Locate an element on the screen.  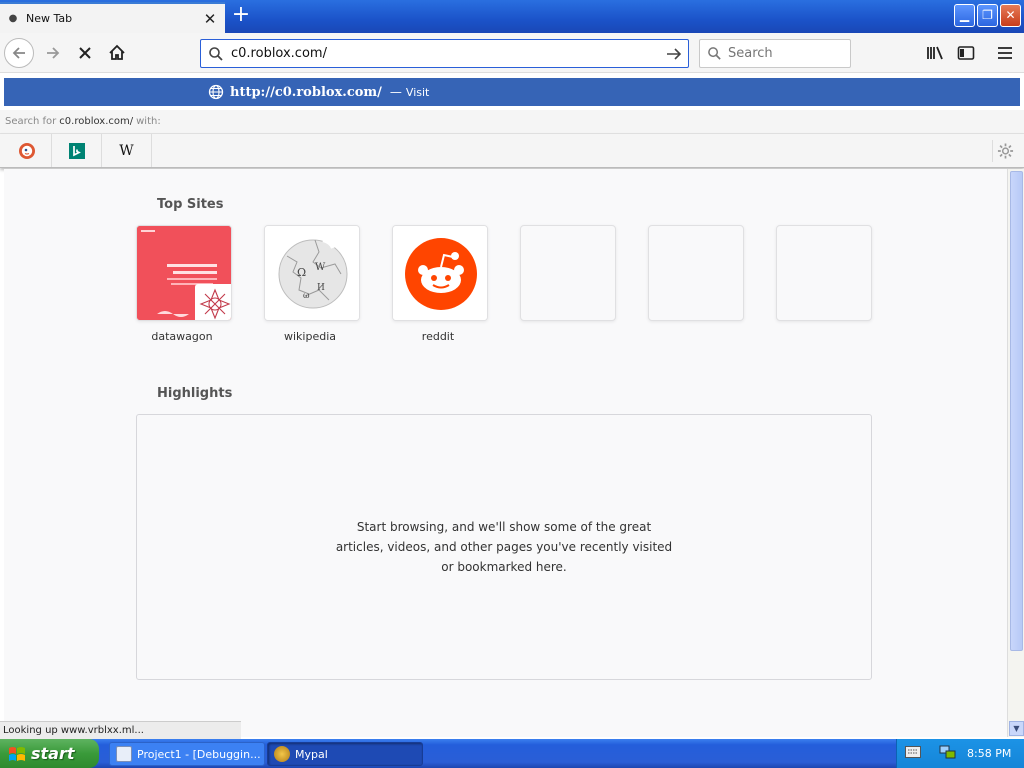
search-for-suffix: with: is located at coordinates (148, 121).